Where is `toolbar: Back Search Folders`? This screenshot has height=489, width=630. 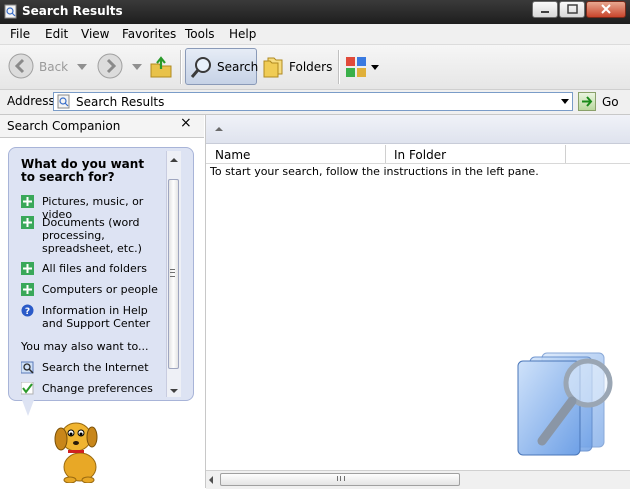 toolbar: Back Search Folders is located at coordinates (315, 67).